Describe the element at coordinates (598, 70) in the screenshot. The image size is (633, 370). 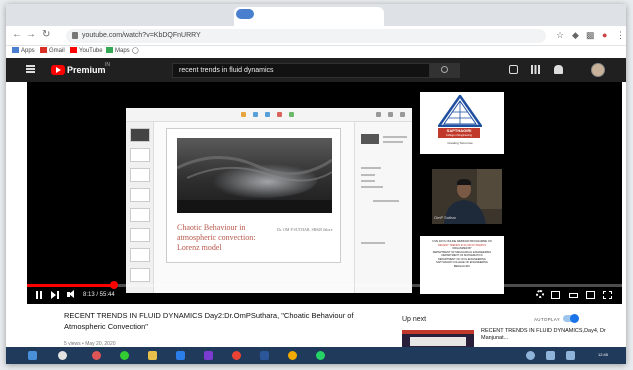
I see `avatar` at that location.